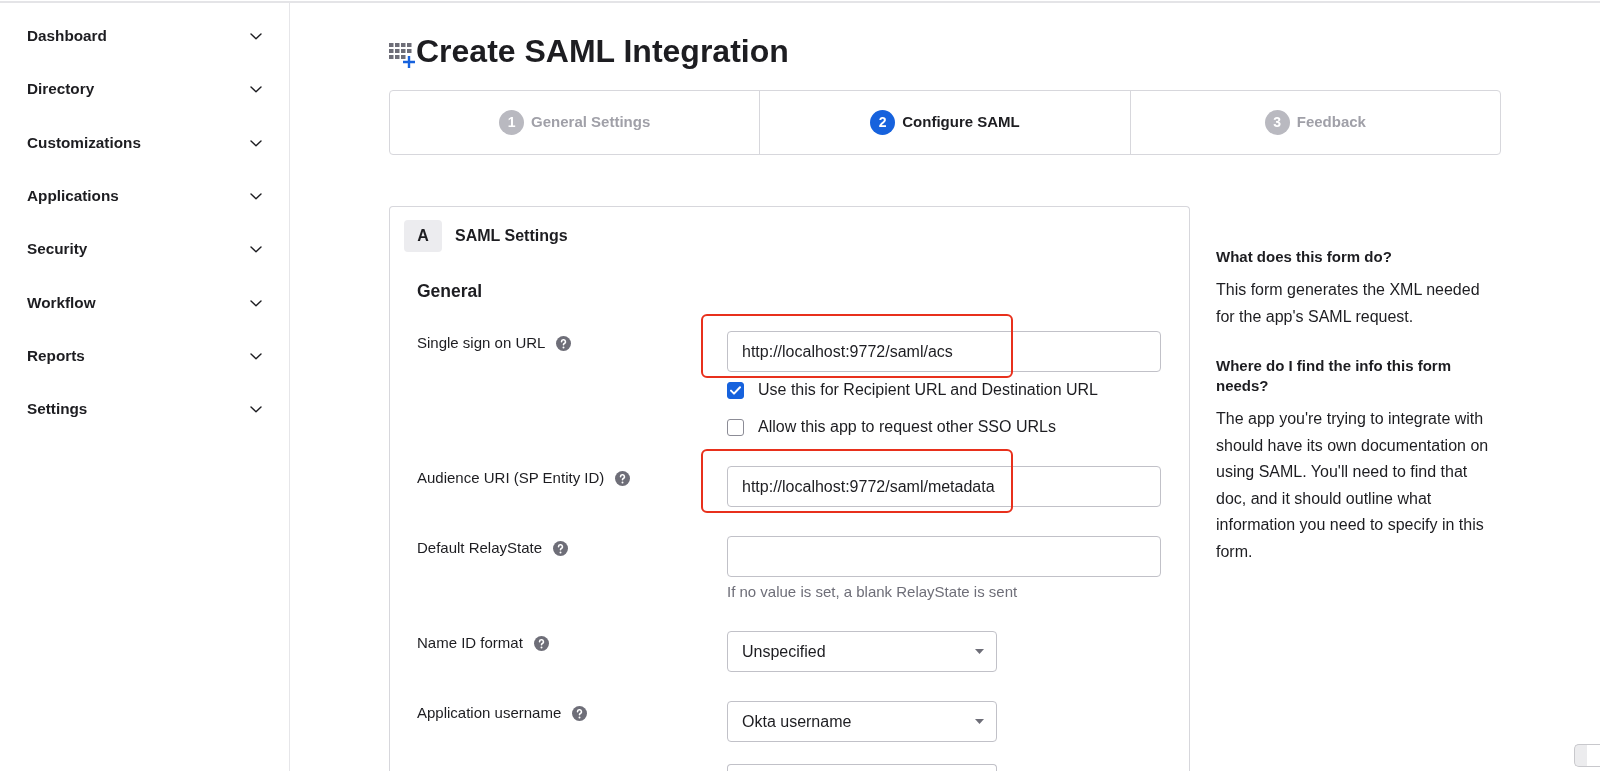  I want to click on text-input, so click(944, 556).